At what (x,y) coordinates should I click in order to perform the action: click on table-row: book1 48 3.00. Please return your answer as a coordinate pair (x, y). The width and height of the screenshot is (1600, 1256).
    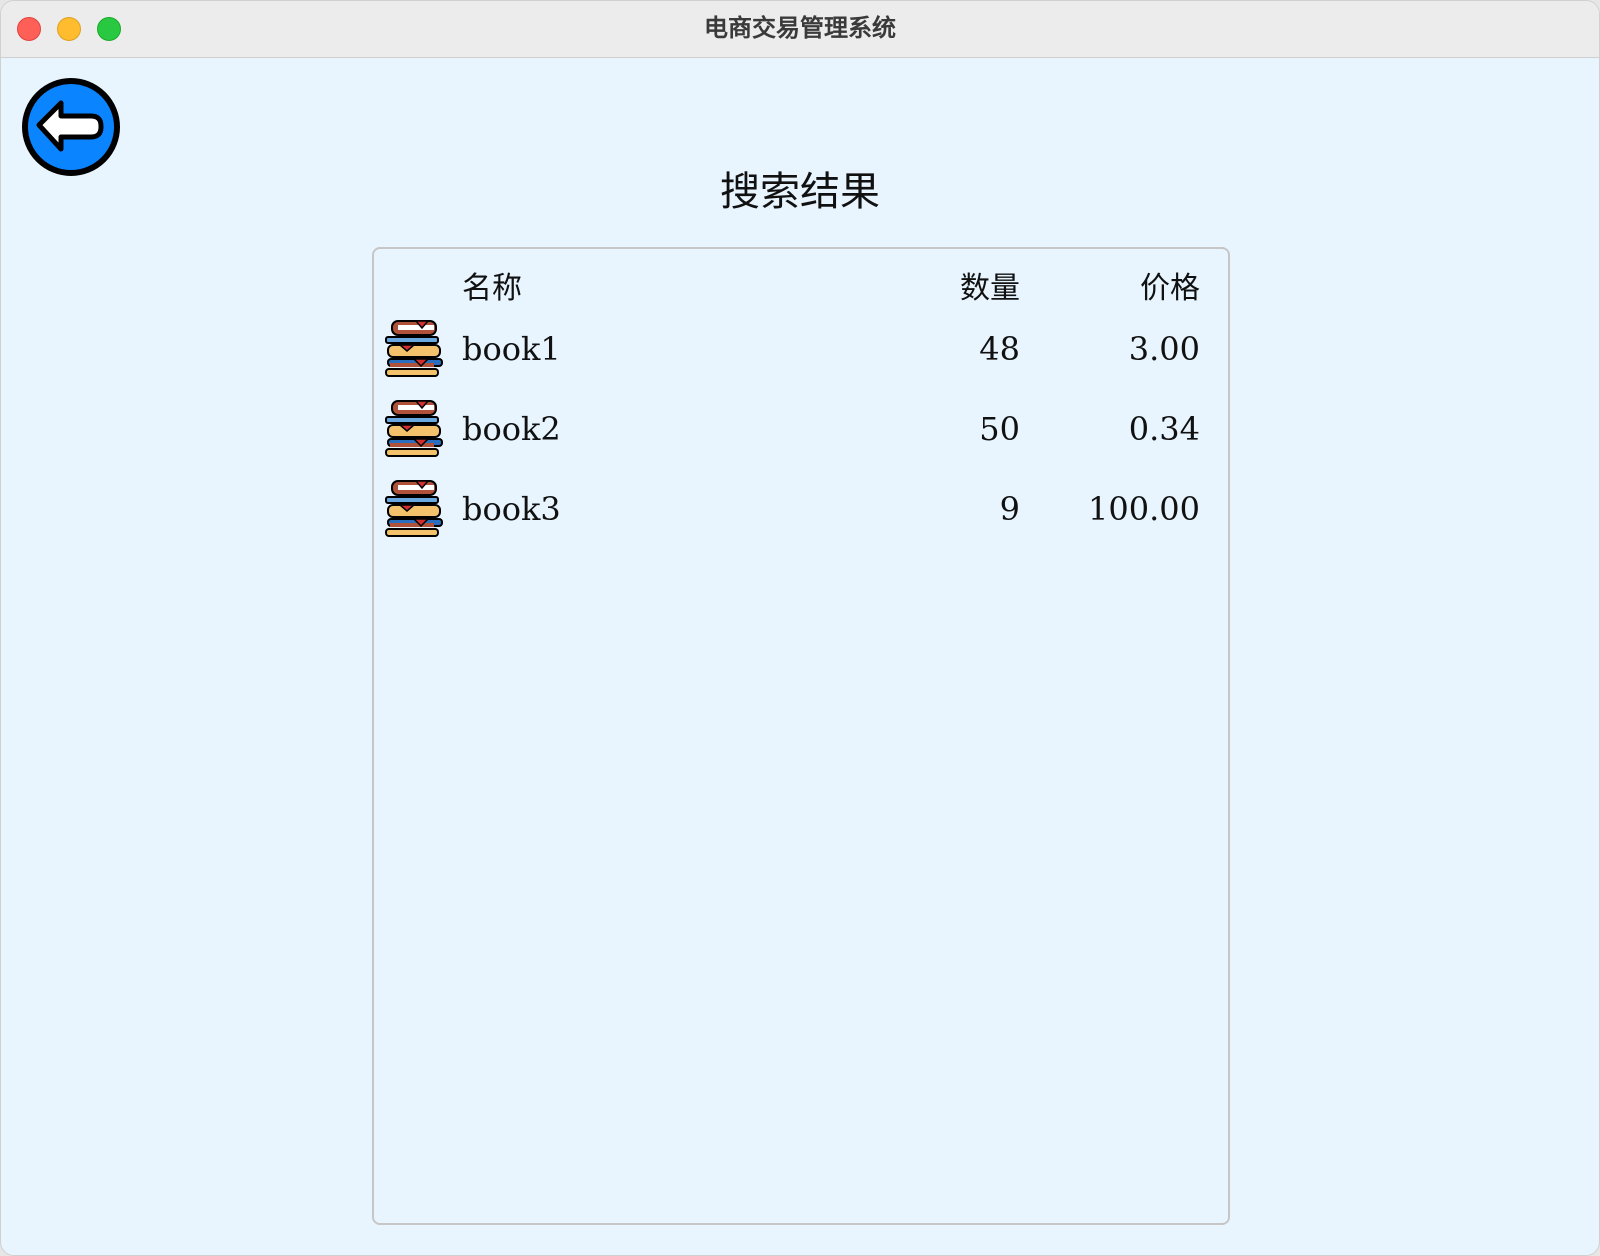
    Looking at the image, I should click on (801, 349).